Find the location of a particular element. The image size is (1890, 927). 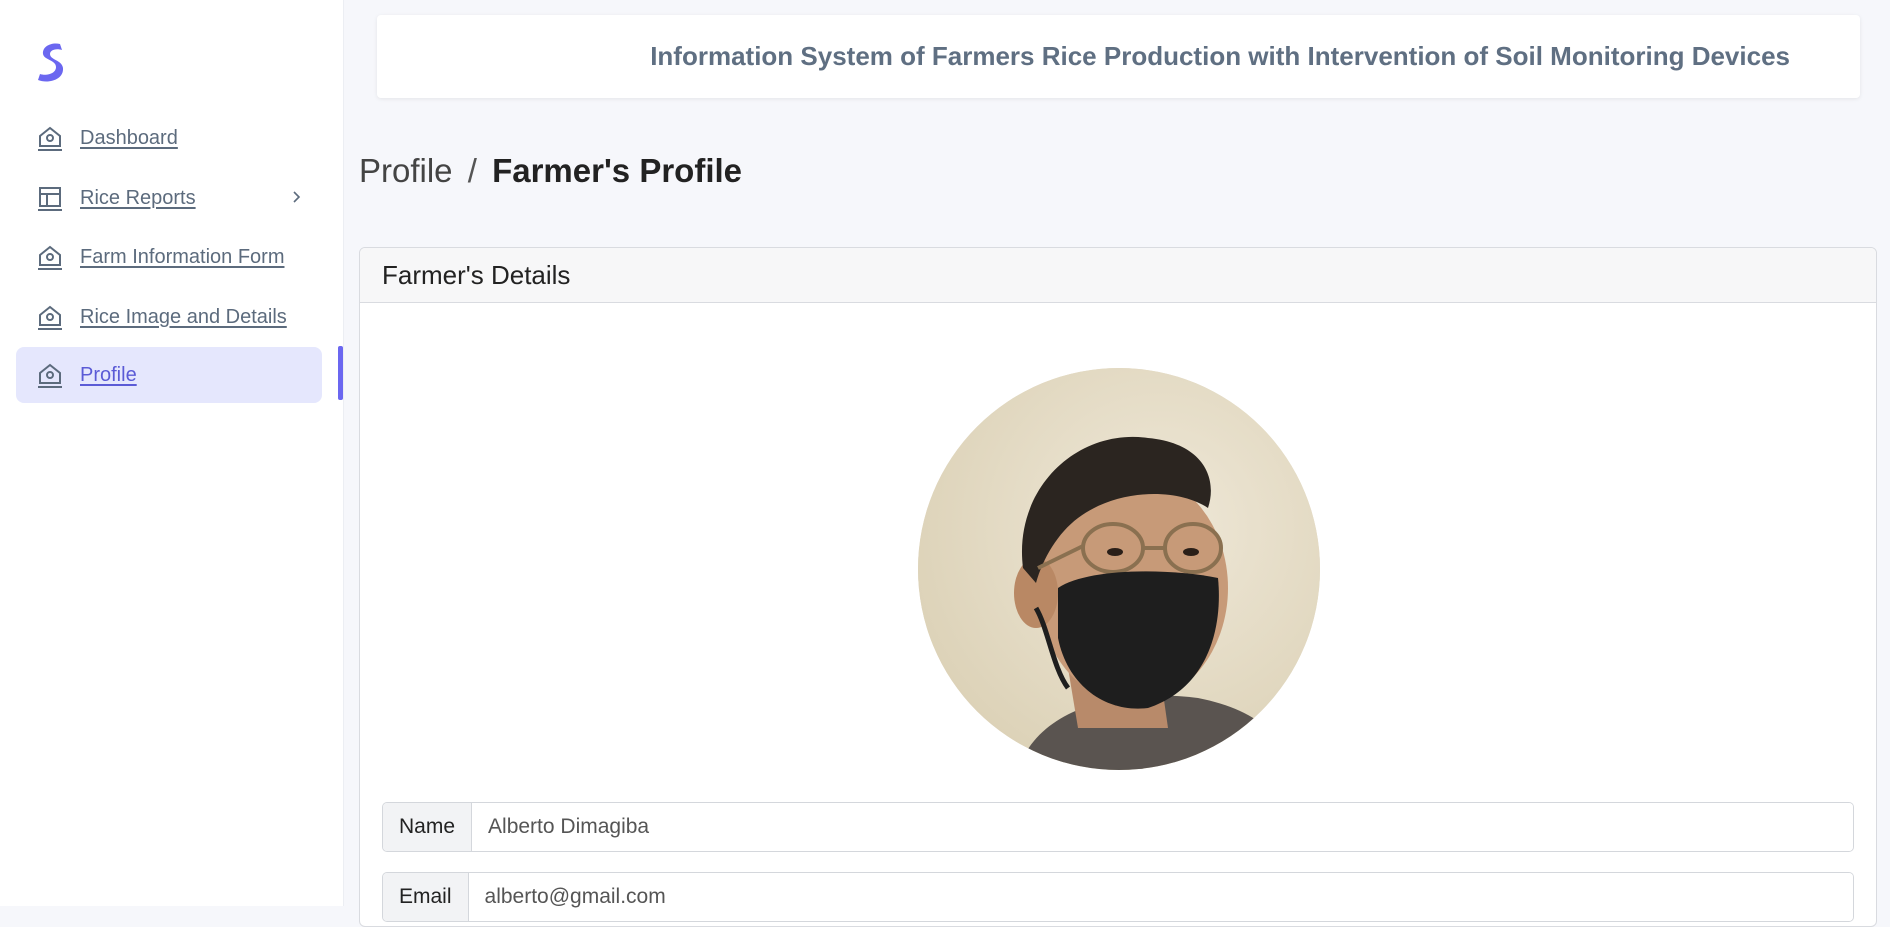

s-logo-icon is located at coordinates (51, 62).